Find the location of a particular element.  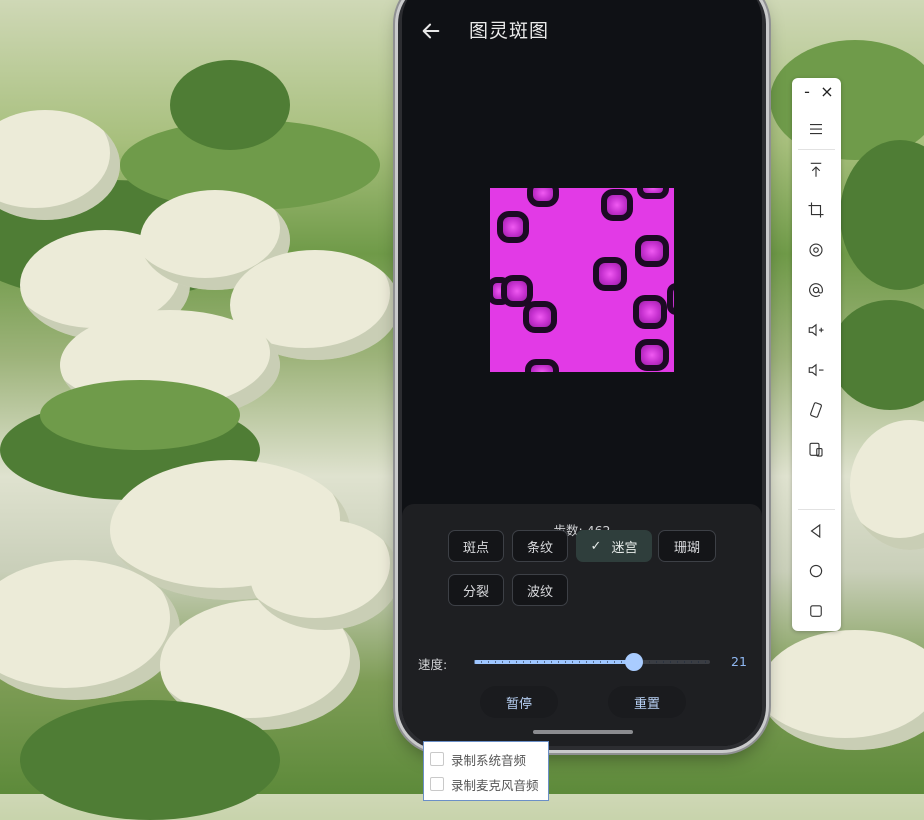

speed-slider-thumb is located at coordinates (634, 662).